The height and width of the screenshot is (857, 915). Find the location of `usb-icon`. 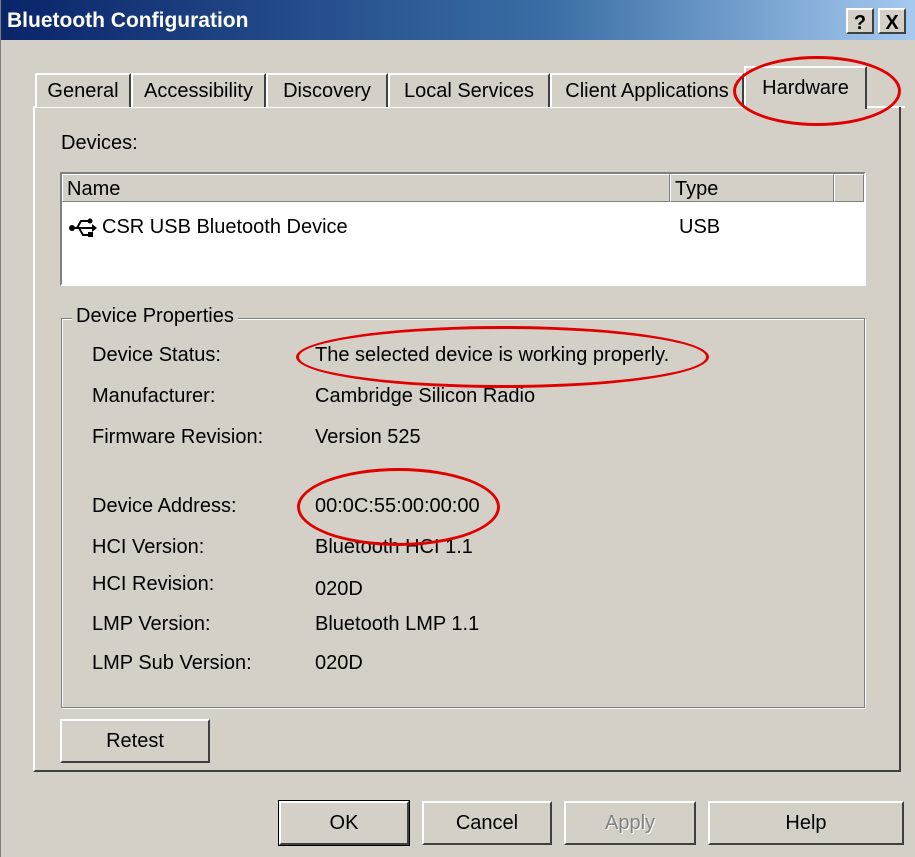

usb-icon is located at coordinates (83, 233).